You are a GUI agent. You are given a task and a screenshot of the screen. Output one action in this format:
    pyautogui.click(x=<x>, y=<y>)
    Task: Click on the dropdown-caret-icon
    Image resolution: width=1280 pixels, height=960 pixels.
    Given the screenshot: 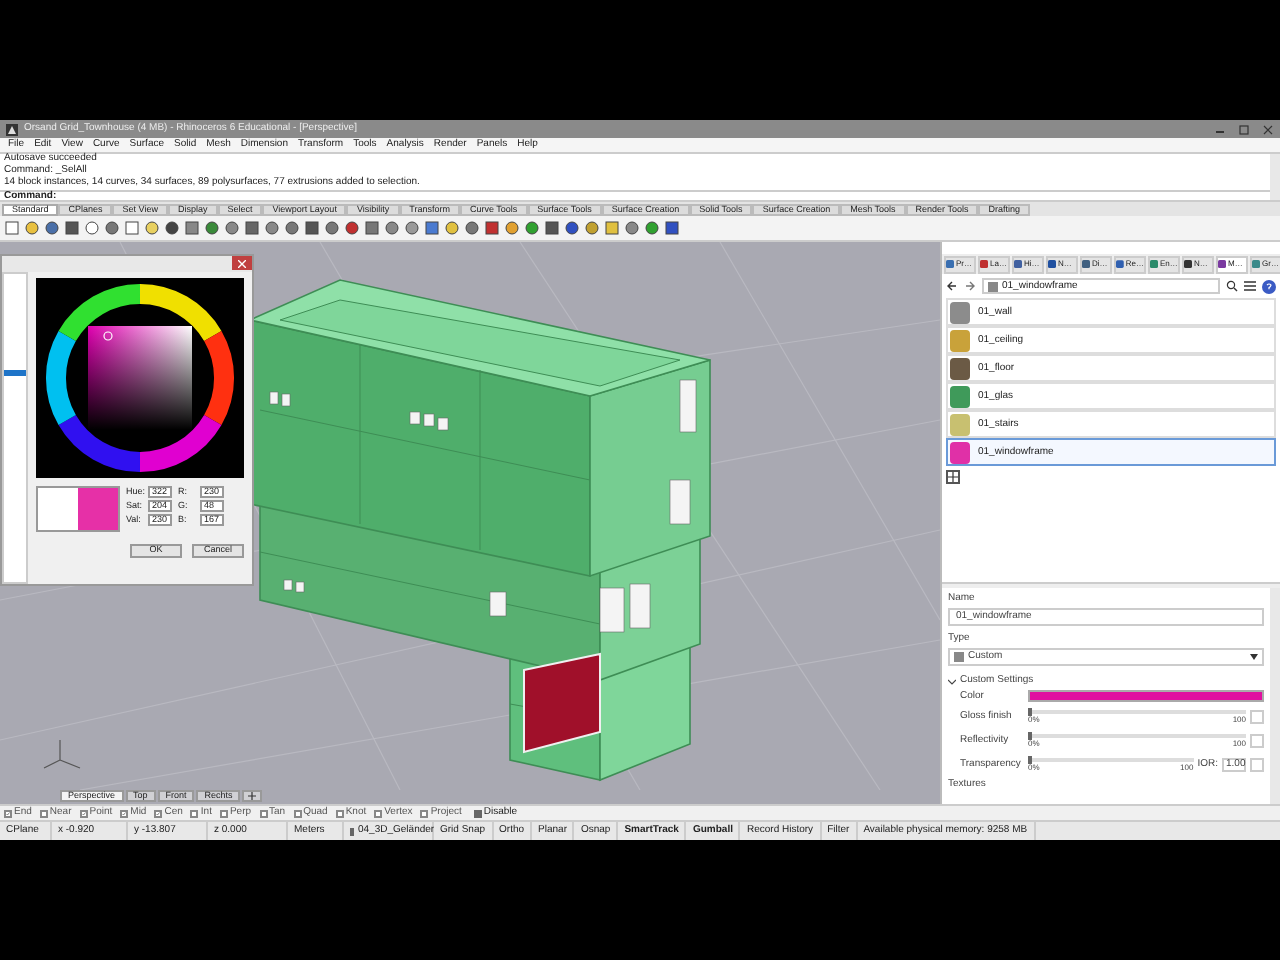 What is the action you would take?
    pyautogui.click(x=1254, y=657)
    